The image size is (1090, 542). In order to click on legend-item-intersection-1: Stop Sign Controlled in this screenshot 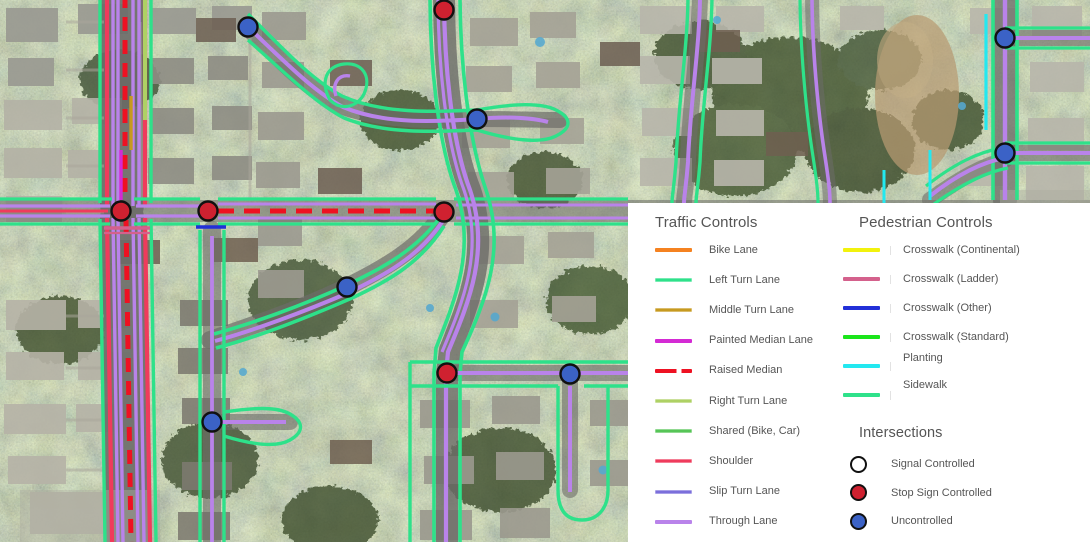, I will do `click(921, 493)`.